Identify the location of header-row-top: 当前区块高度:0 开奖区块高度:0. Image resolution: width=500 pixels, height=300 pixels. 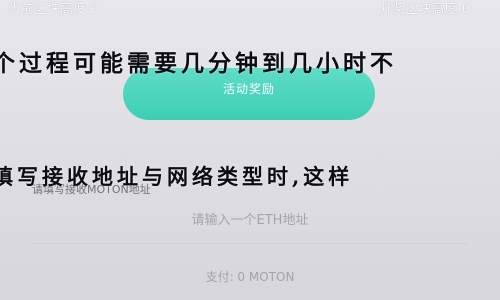
(250, 8).